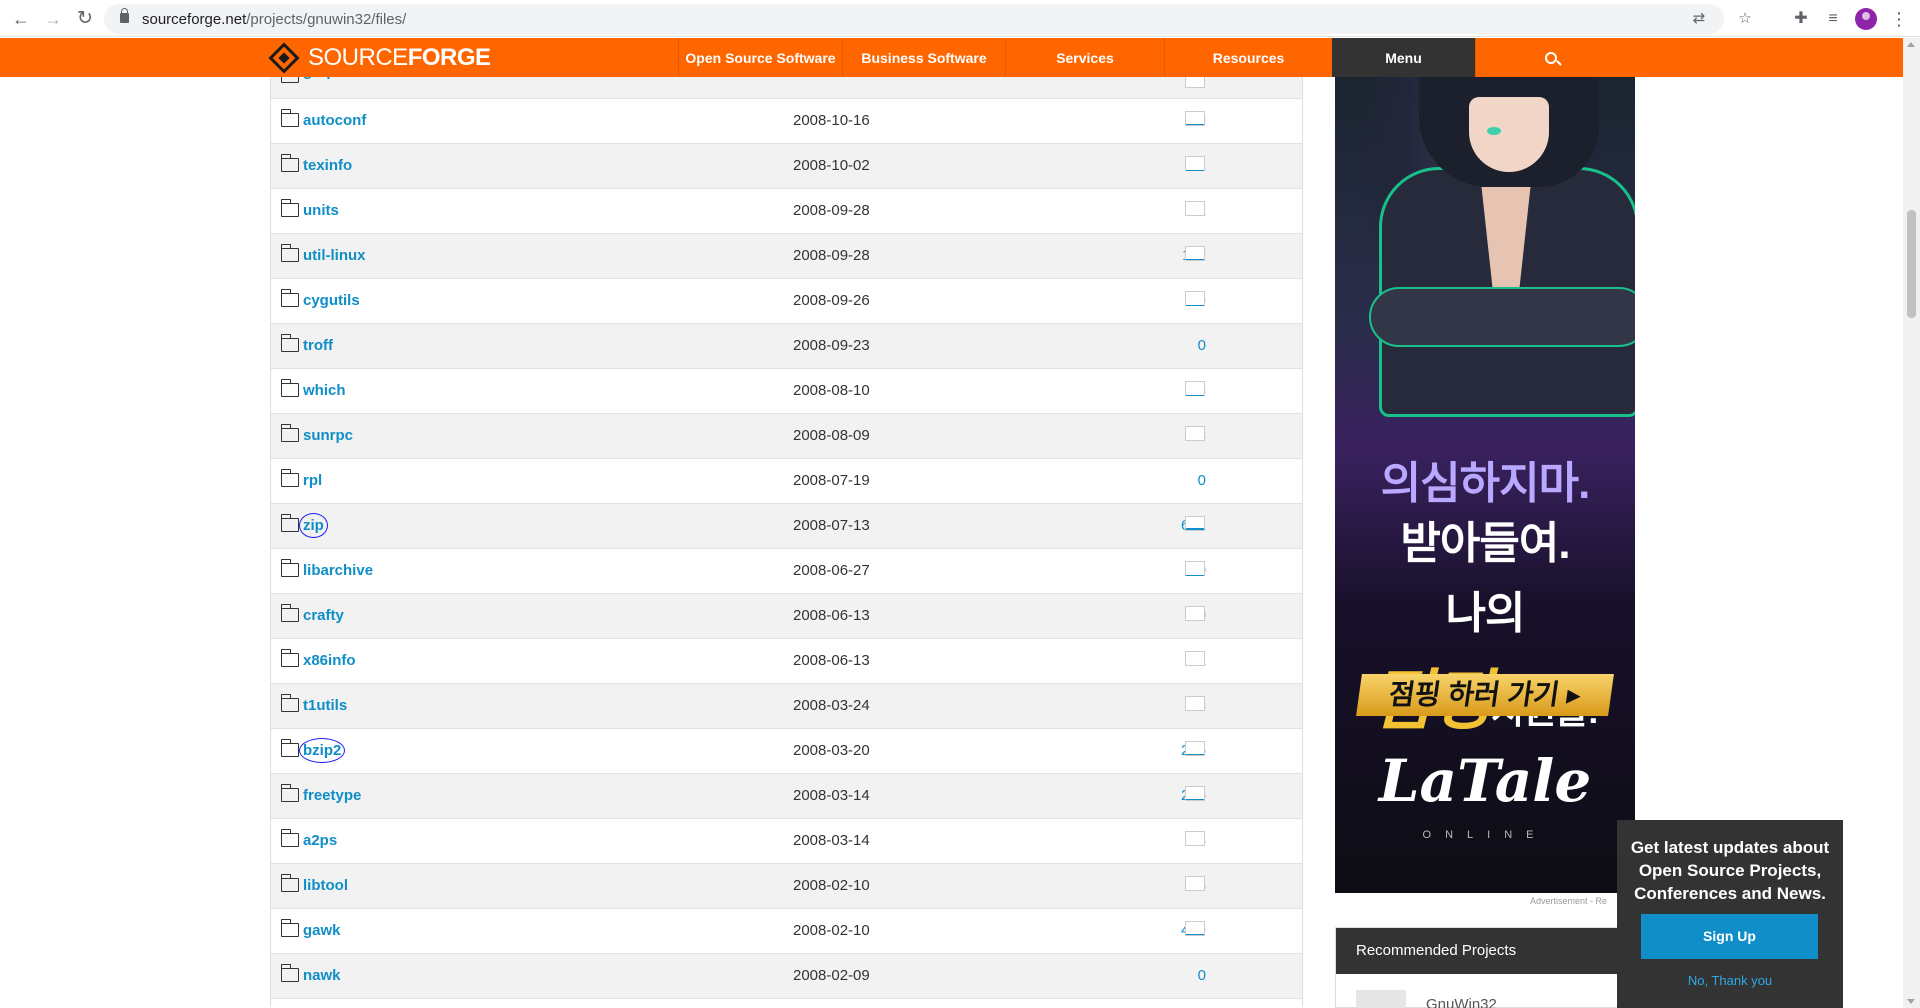 This screenshot has height=1008, width=1920. What do you see at coordinates (786, 661) in the screenshot?
I see `file-row: x86info2008-06-131` at bounding box center [786, 661].